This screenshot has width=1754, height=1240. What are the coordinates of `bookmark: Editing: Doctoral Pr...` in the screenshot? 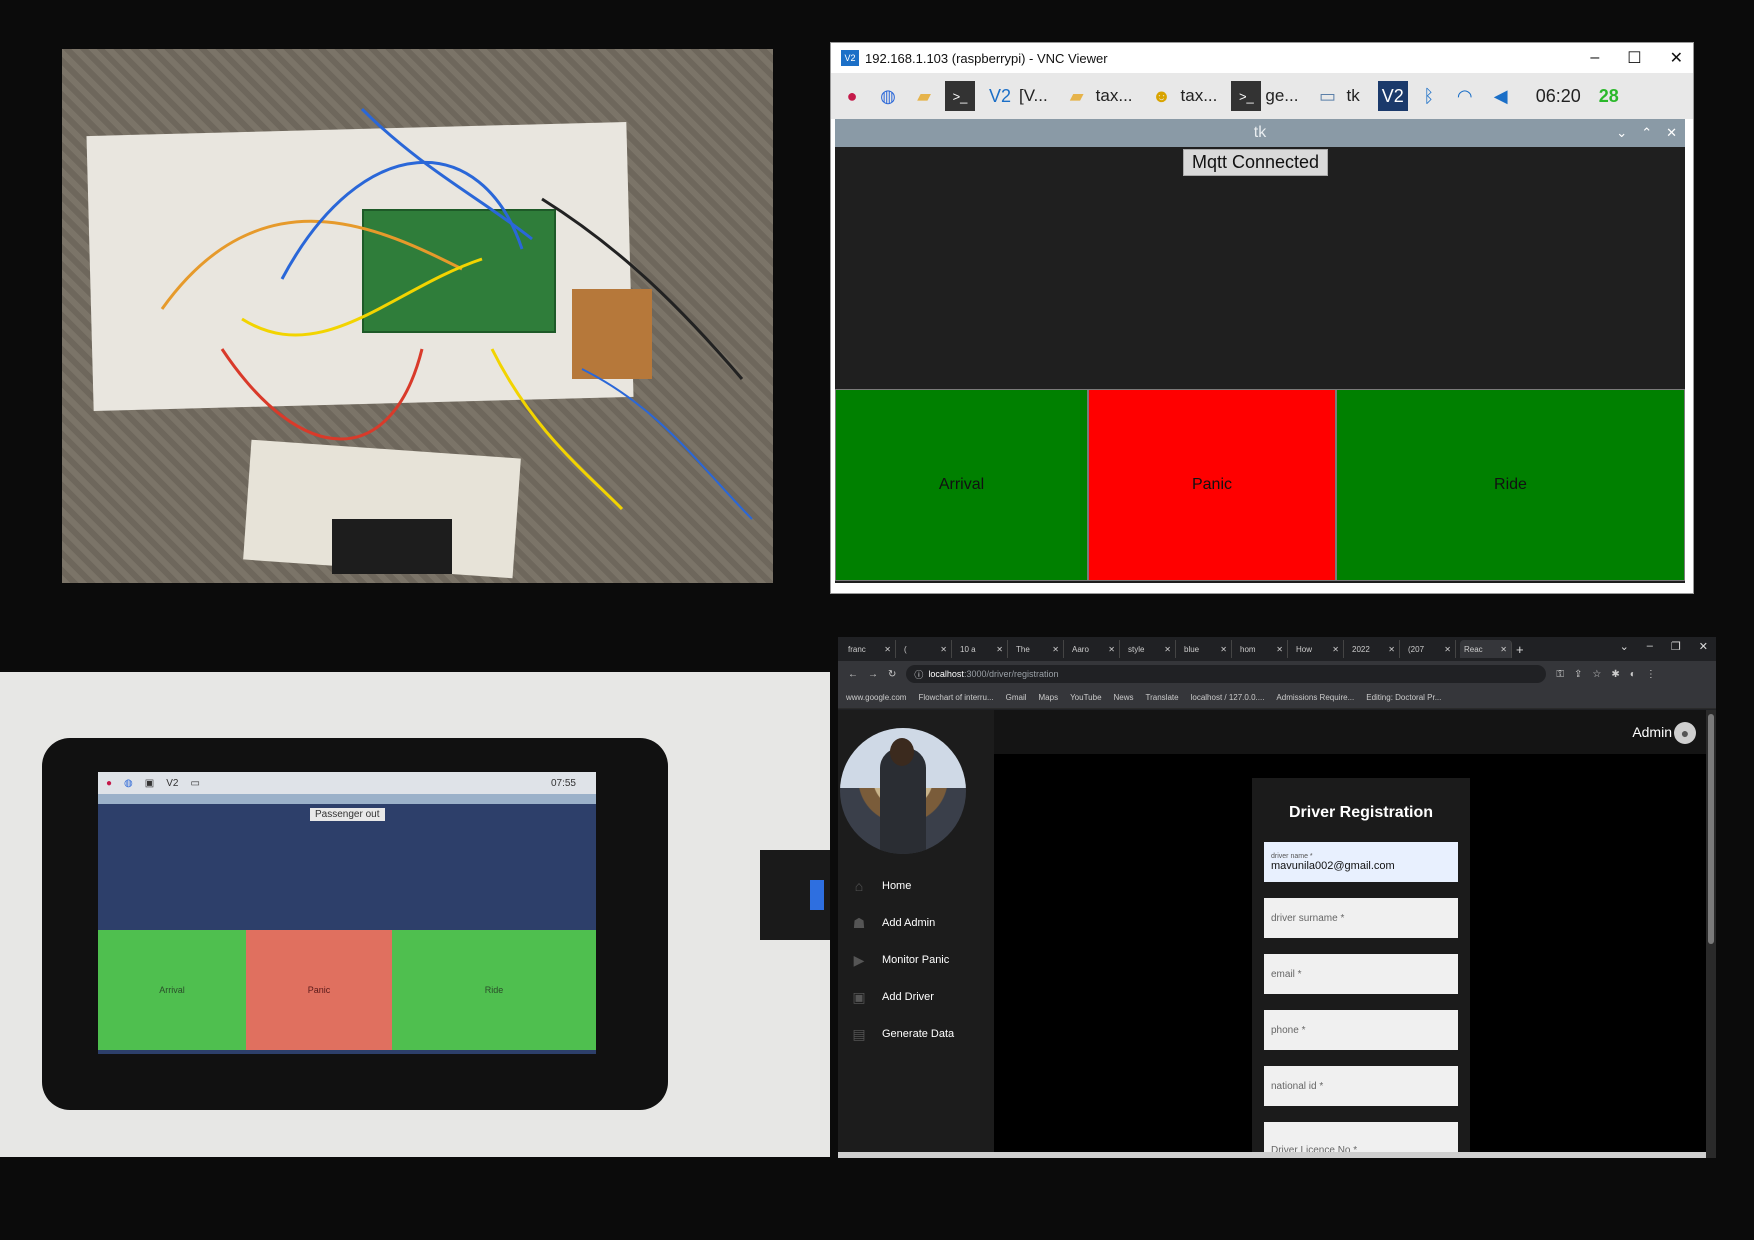 It's located at (1403, 697).